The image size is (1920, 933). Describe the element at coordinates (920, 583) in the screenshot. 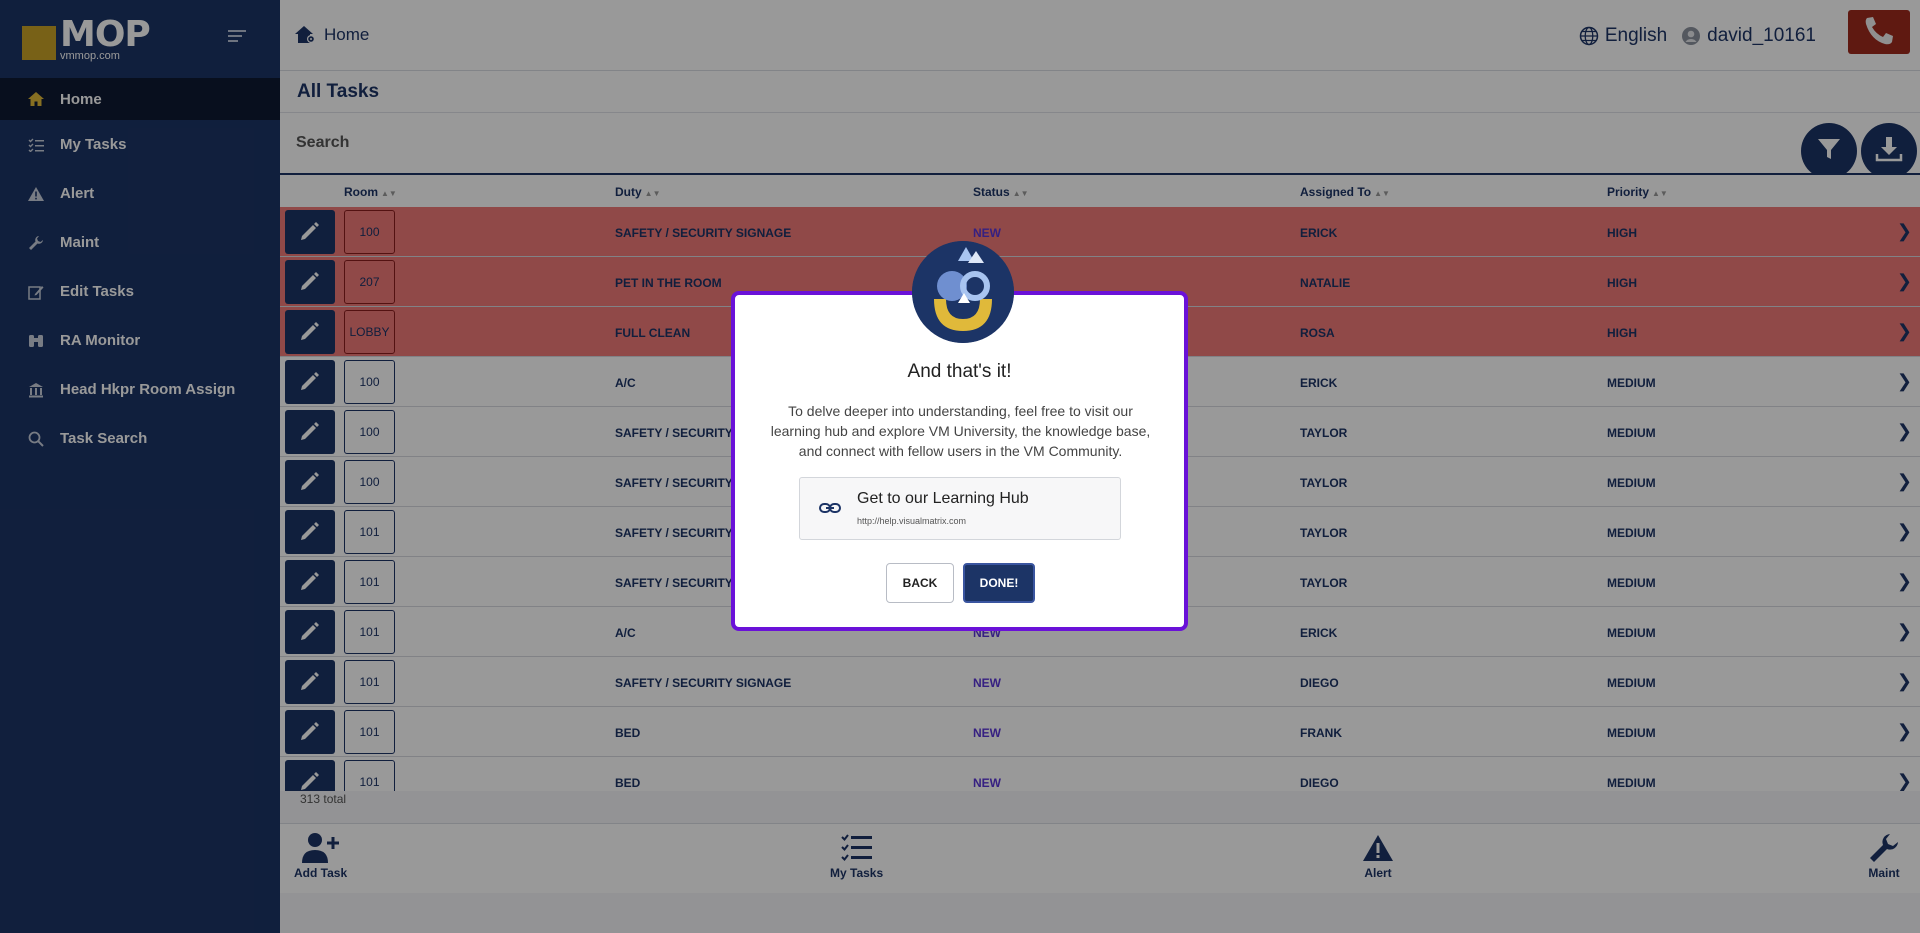

I see `back-button: BACK` at that location.